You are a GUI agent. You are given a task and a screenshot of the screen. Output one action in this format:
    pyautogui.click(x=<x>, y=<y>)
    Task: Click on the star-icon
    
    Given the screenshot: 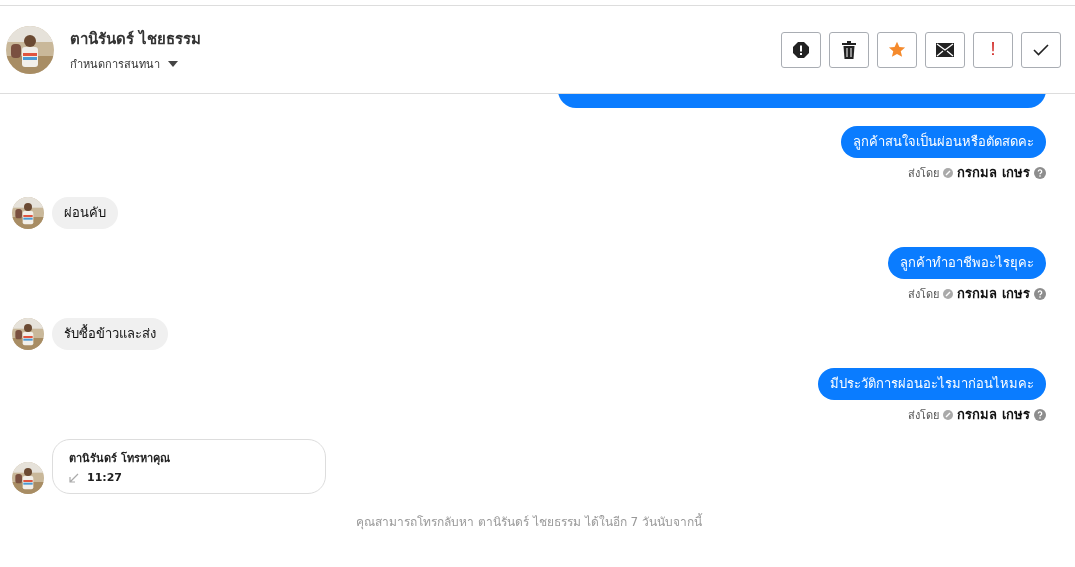 What is the action you would take?
    pyautogui.click(x=897, y=49)
    